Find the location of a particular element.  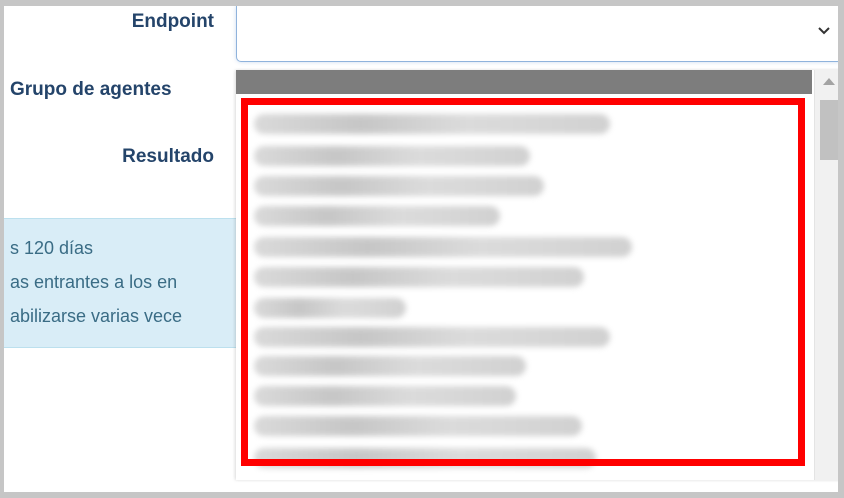

endpoint-label: Endpoint is located at coordinates (172, 21).